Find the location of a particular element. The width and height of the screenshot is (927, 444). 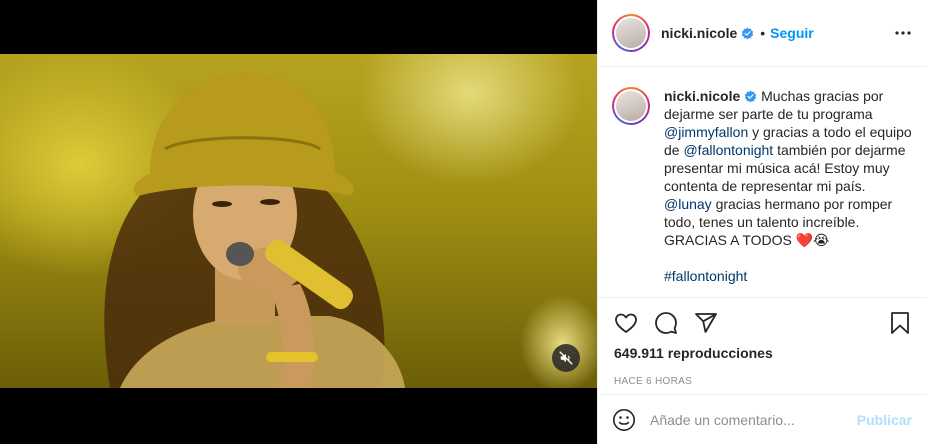

caption-line: de @fallontonight también por dejarme is located at coordinates (788, 150).